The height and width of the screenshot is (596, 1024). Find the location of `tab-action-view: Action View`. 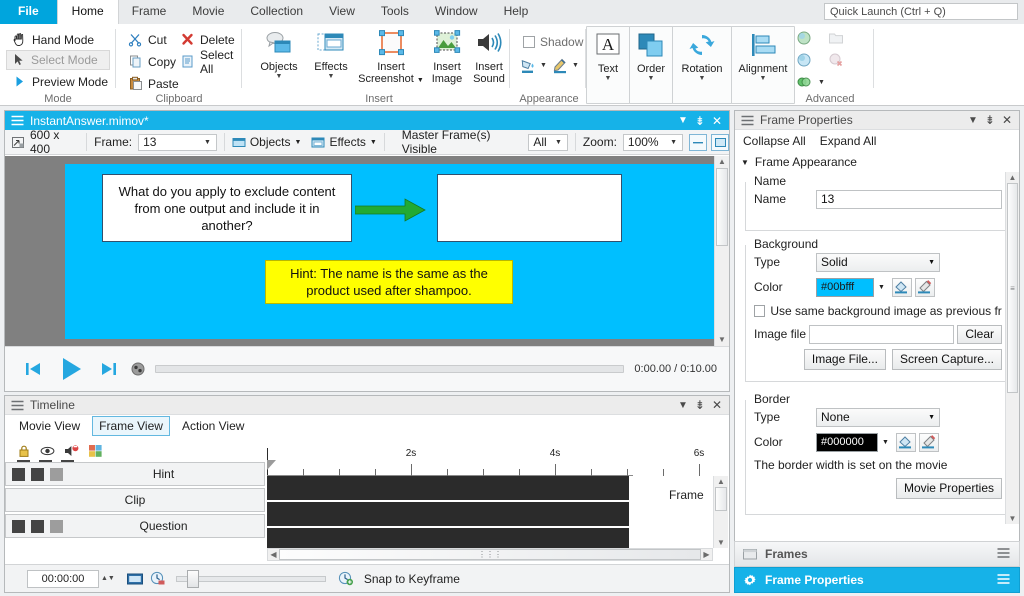

tab-action-view: Action View is located at coordinates (213, 426).